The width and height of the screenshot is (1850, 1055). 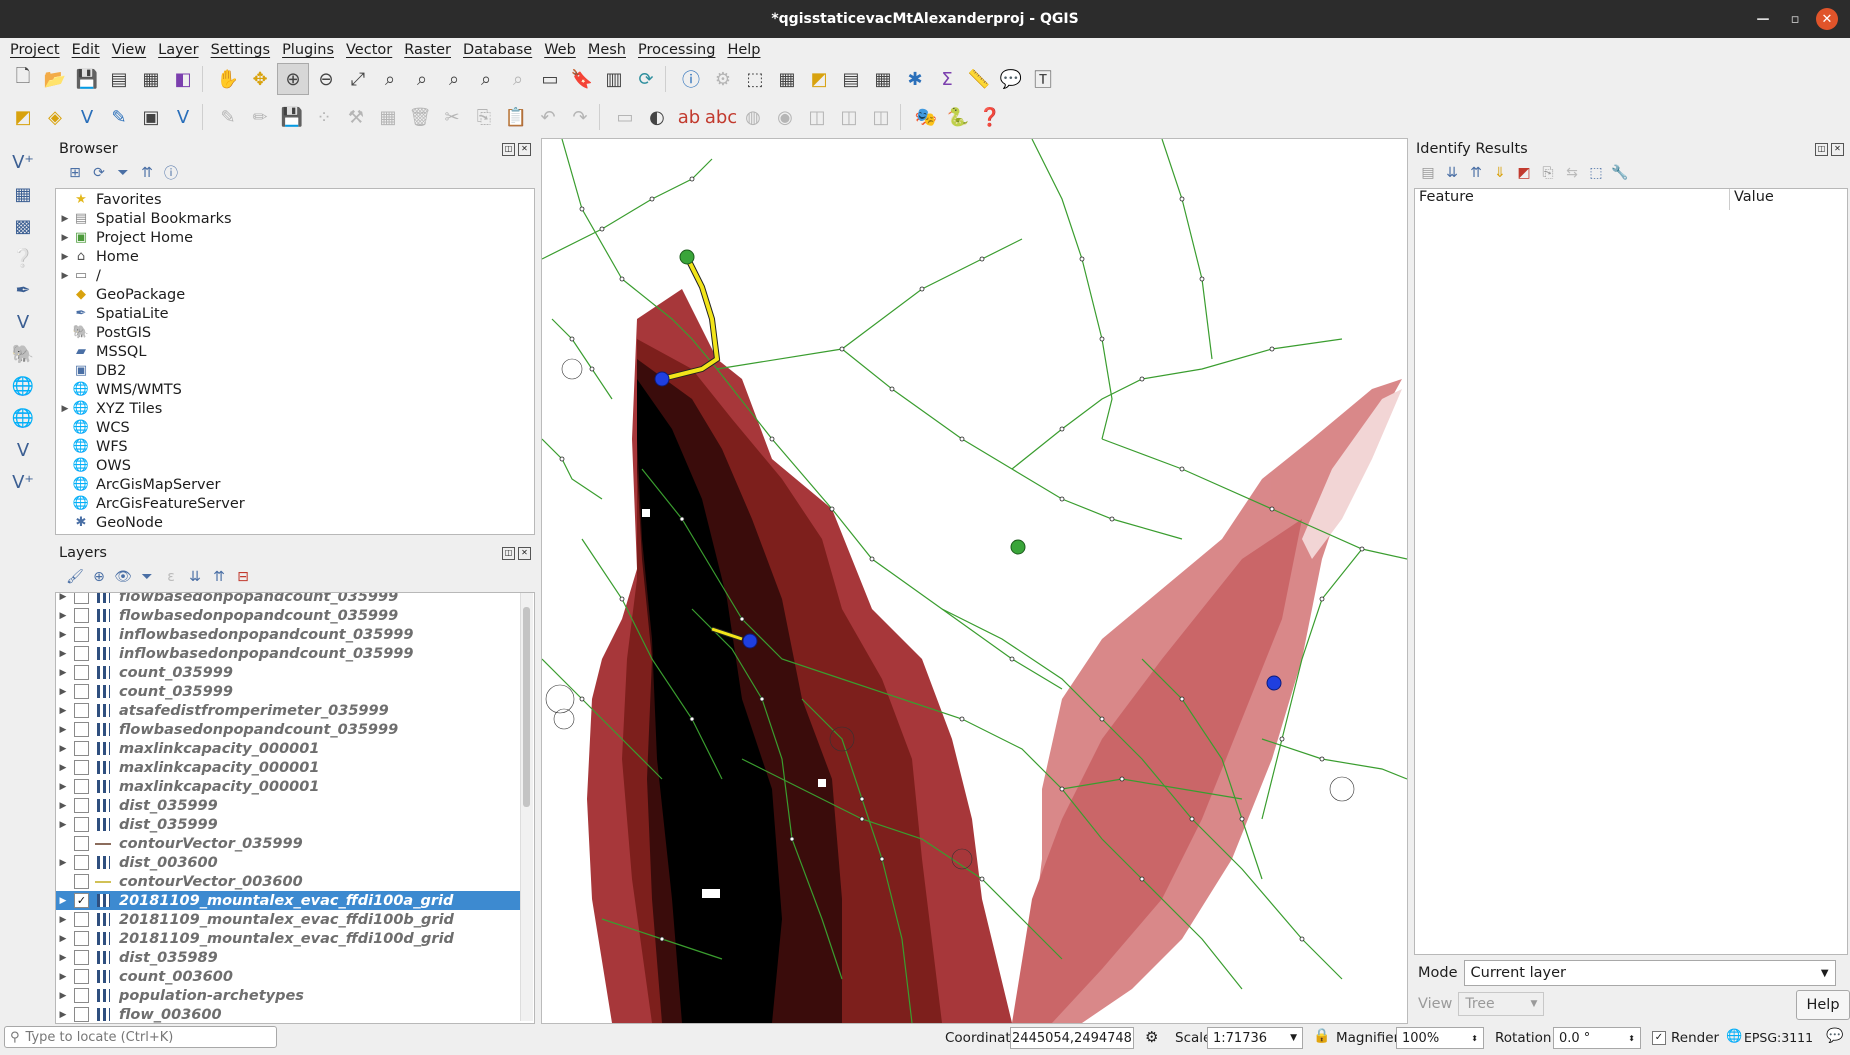 What do you see at coordinates (1255, 1038) in the screenshot?
I see `scale-field: 1:71736 ▼` at bounding box center [1255, 1038].